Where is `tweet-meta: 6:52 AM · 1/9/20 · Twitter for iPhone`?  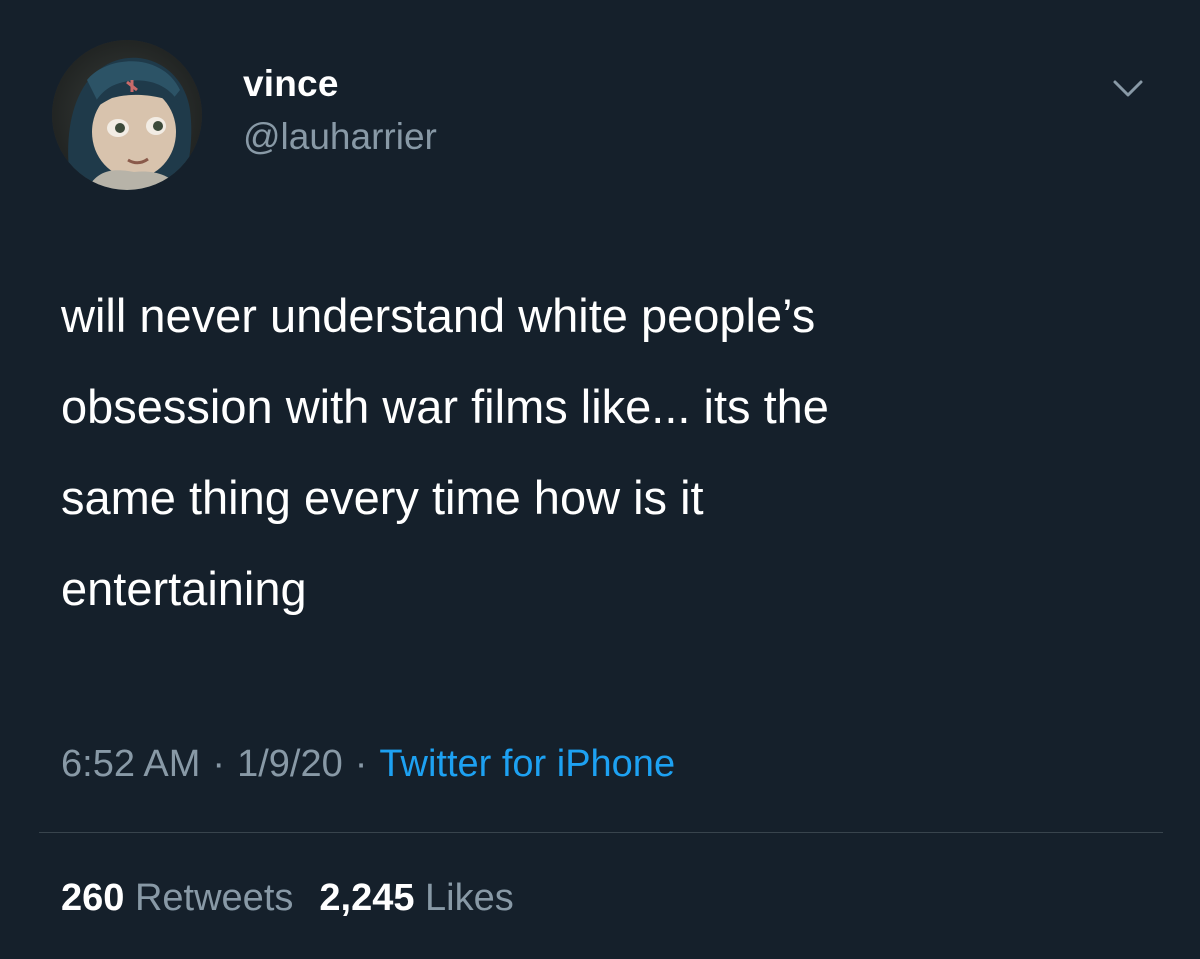 tweet-meta: 6:52 AM · 1/9/20 · Twitter for iPhone is located at coordinates (368, 764).